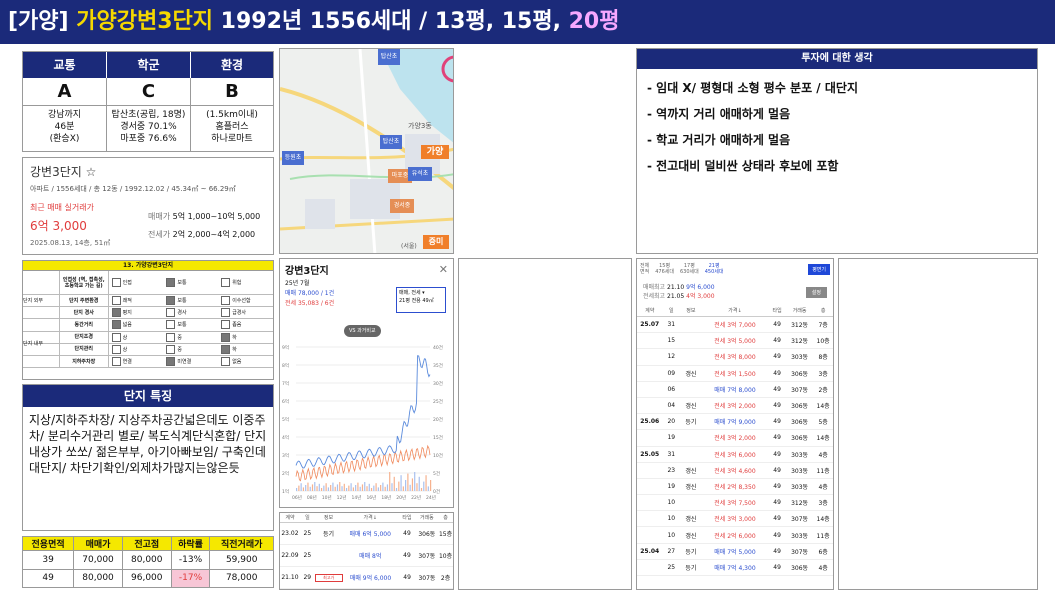  I want to click on table-row: 22.09 25 매매 8억 49 307동 10층, so click(366, 556).